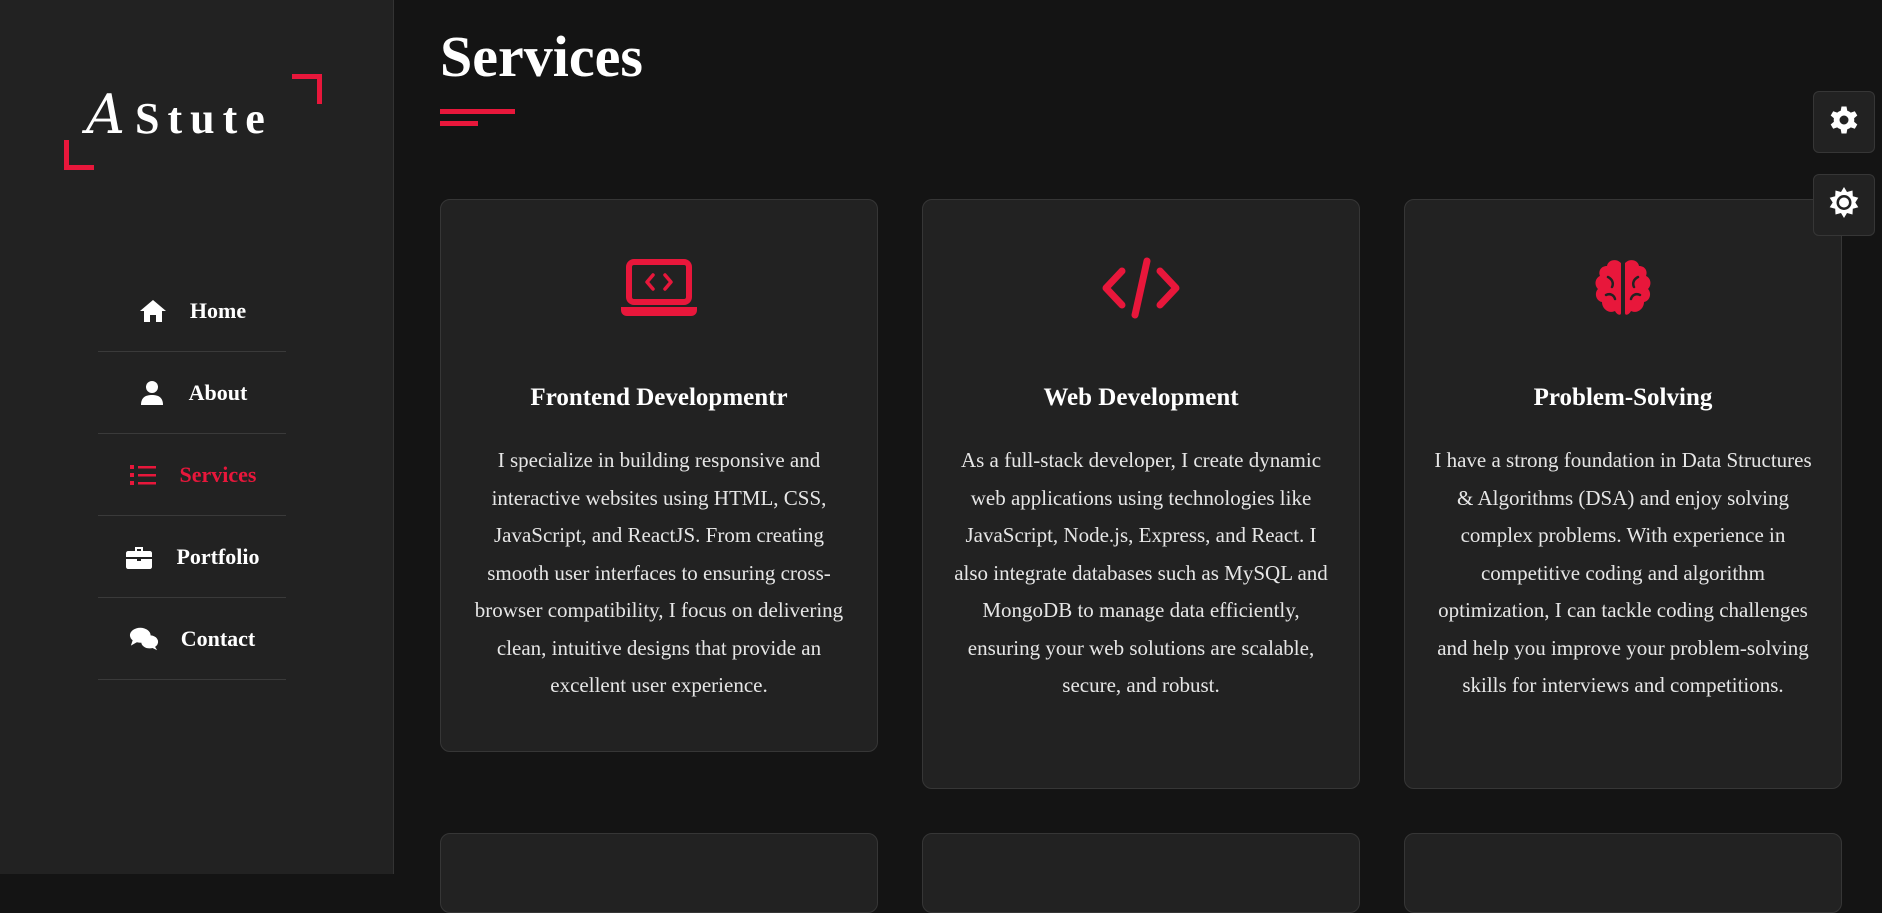  I want to click on nav-item-label: Contact, so click(218, 638).